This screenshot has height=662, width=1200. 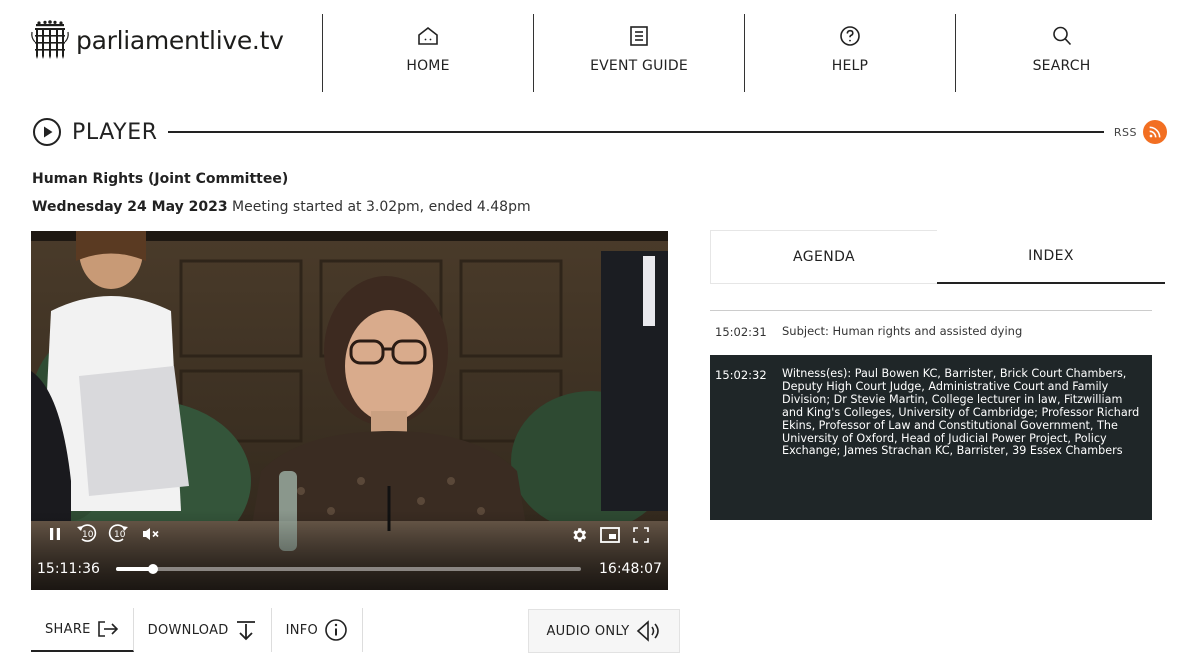 What do you see at coordinates (1061, 36) in the screenshot?
I see `search-icon` at bounding box center [1061, 36].